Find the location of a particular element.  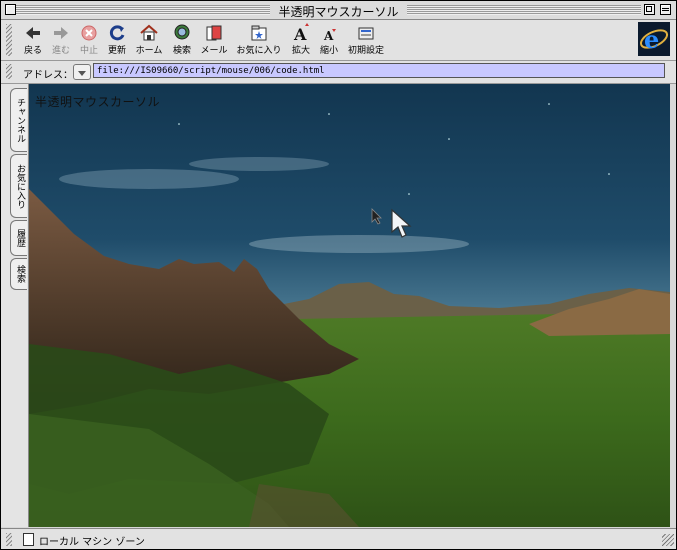

tab-search: 検索 is located at coordinates (18, 274).